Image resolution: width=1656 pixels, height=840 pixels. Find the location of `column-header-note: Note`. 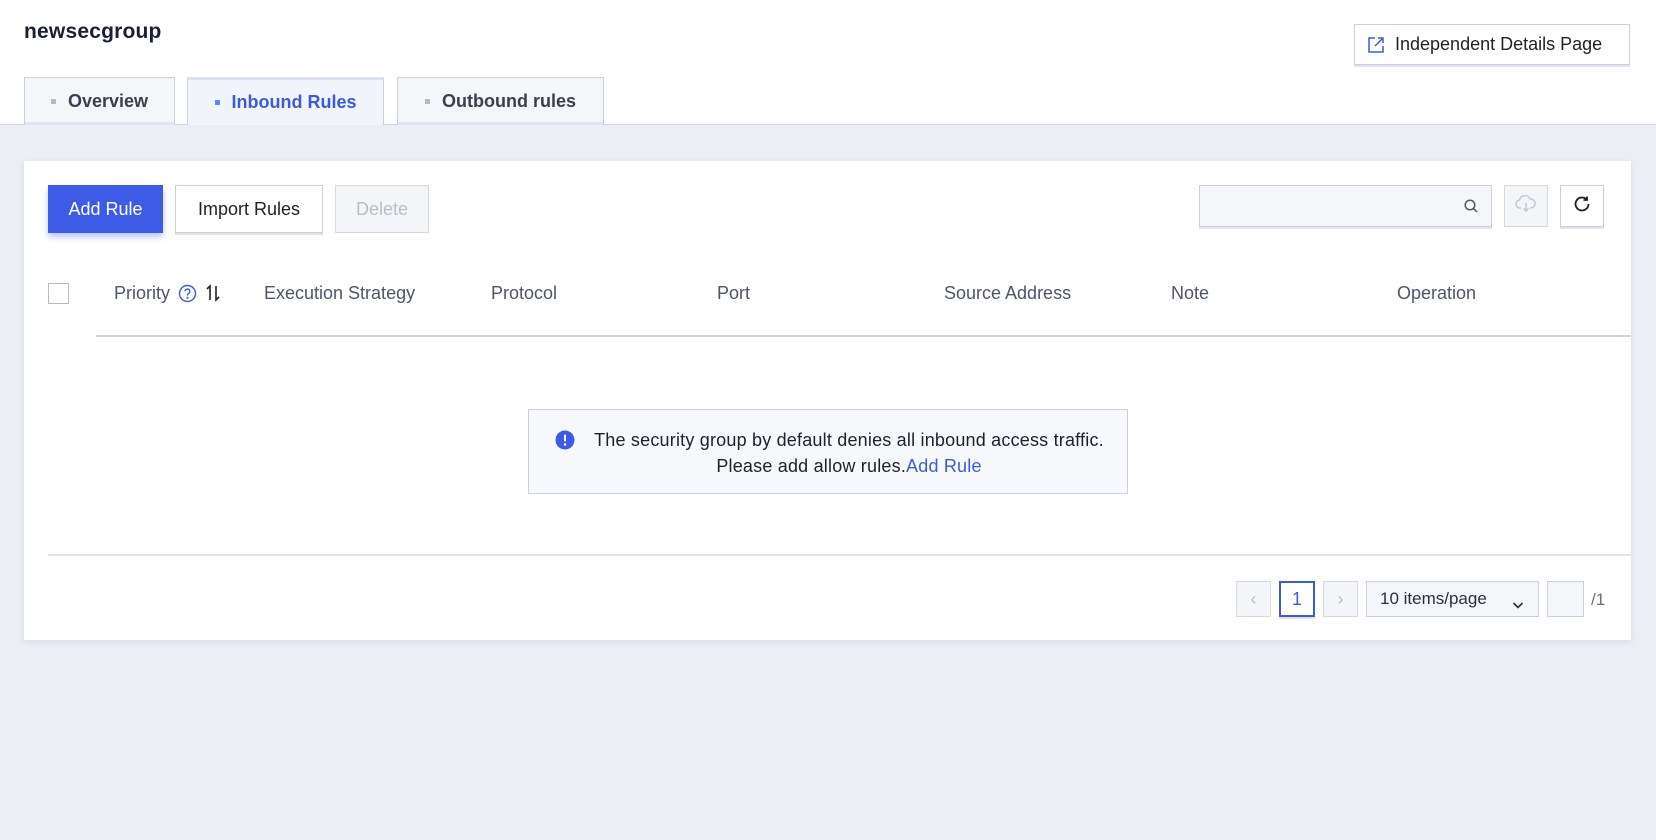

column-header-note: Note is located at coordinates (1190, 292).